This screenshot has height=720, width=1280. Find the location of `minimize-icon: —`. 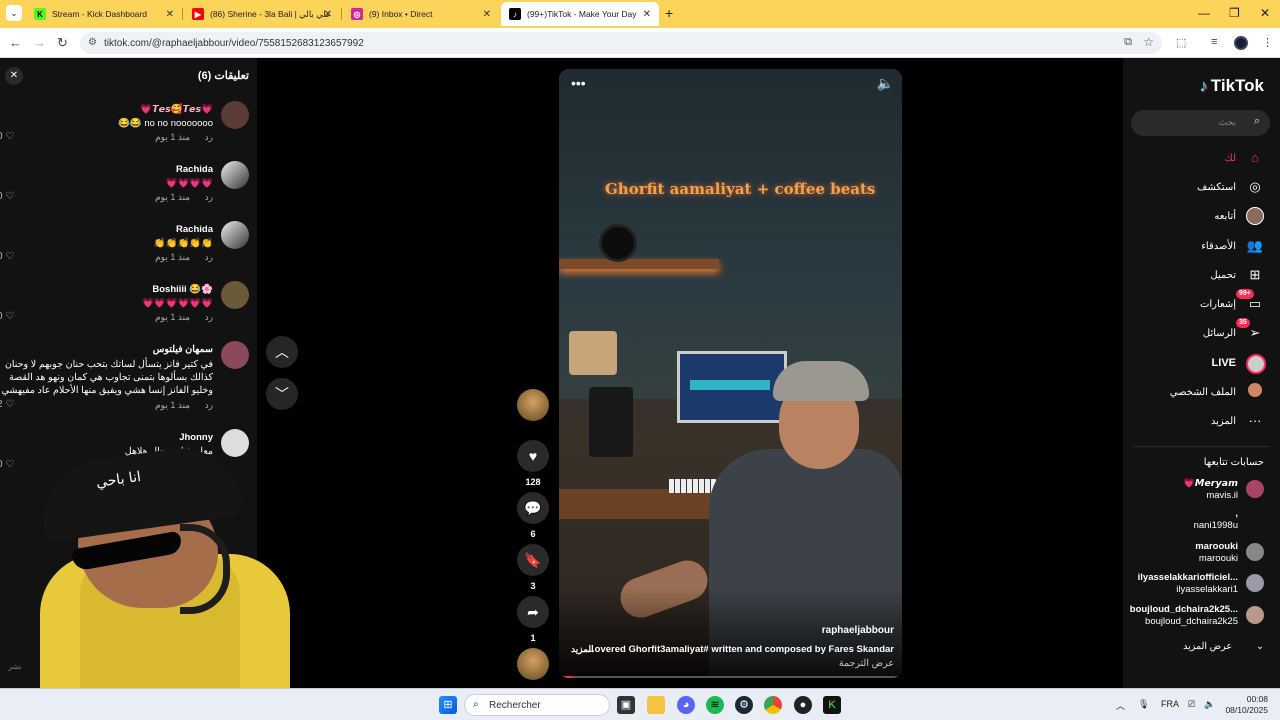

minimize-icon: — is located at coordinates (1204, 13).